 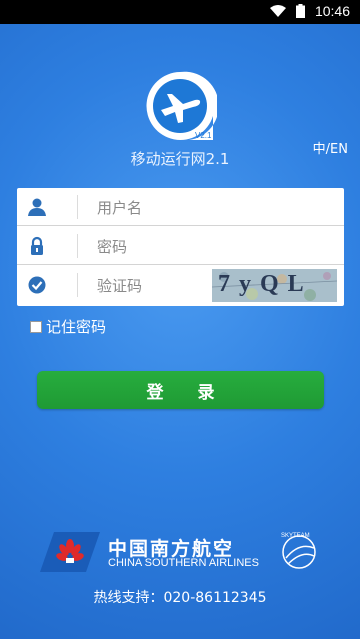 What do you see at coordinates (180, 12) in the screenshot?
I see `status-bar: 10:46` at bounding box center [180, 12].